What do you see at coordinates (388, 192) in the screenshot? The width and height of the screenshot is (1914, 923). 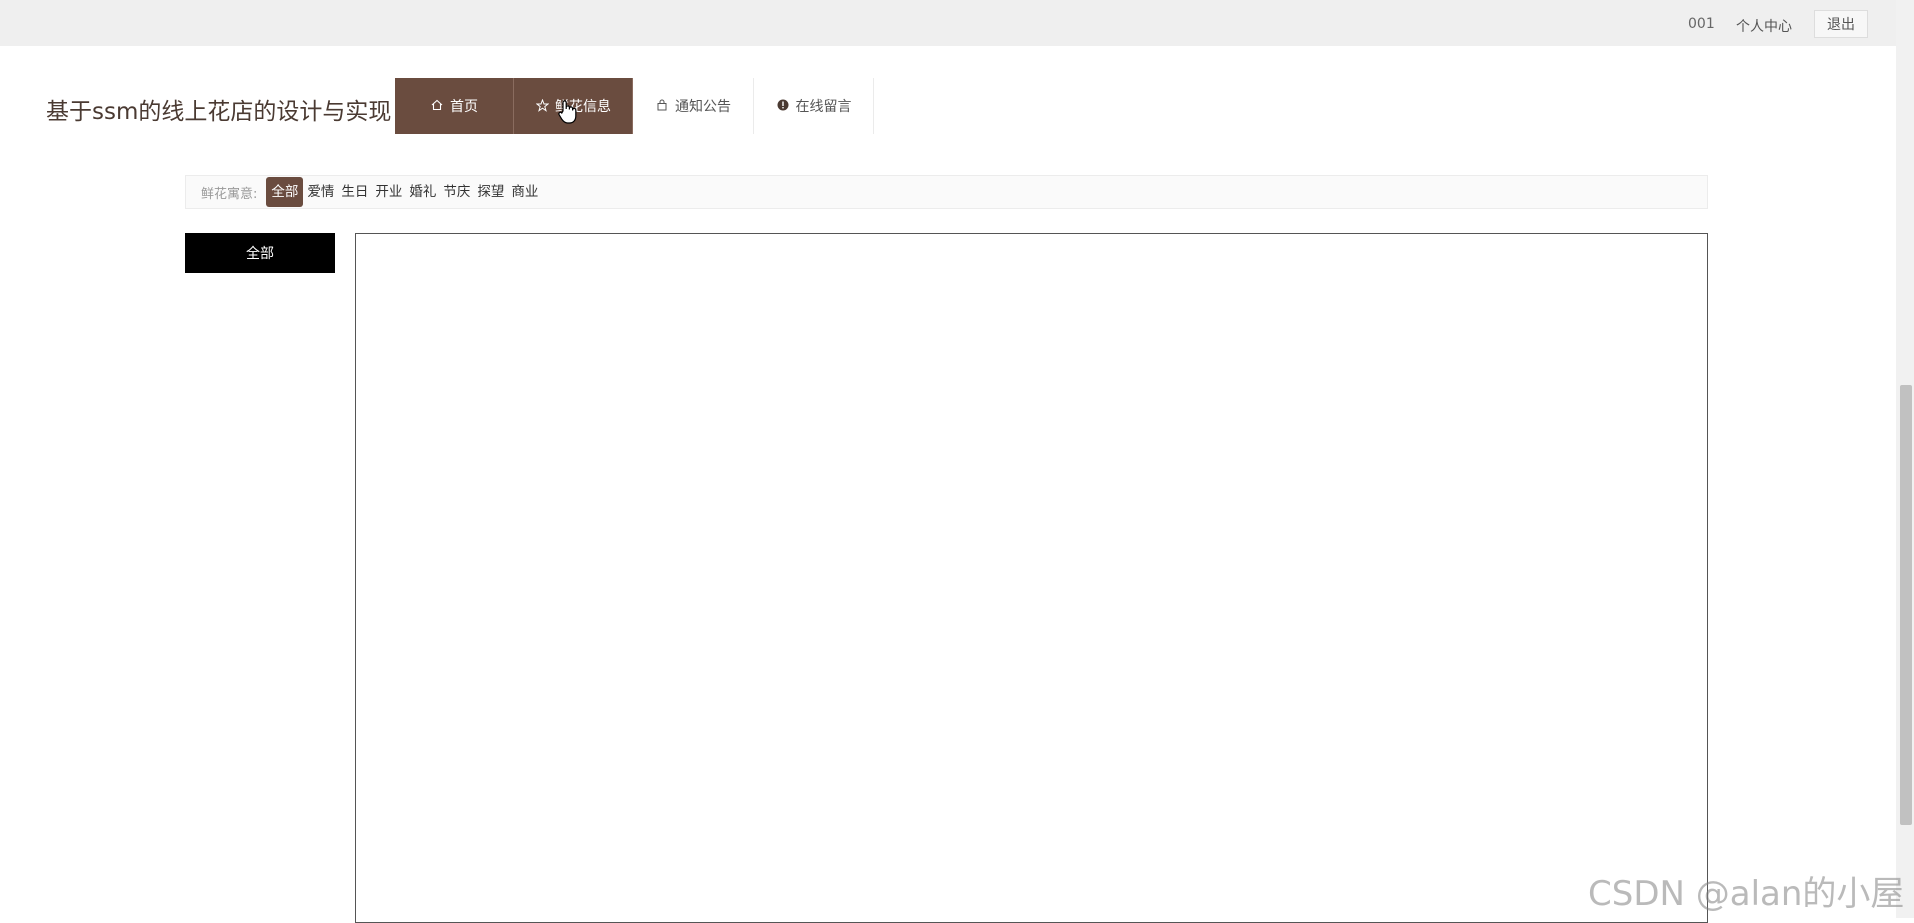 I see `filter-chip-opening: 开业` at bounding box center [388, 192].